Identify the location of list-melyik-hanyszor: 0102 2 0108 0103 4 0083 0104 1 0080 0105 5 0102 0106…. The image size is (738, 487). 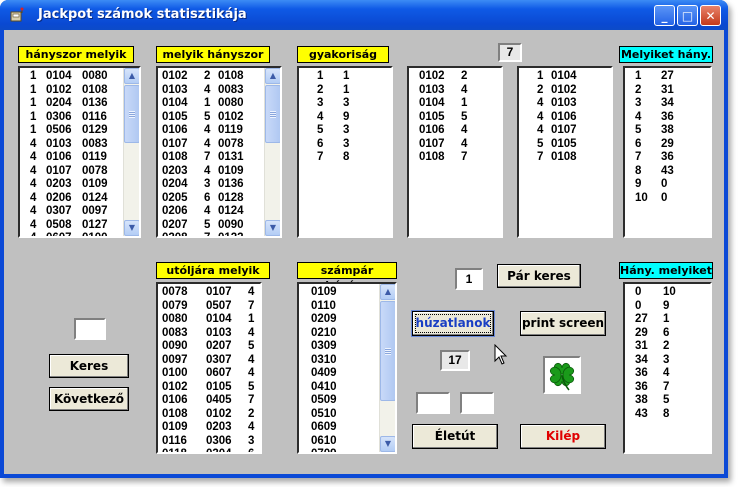
(219, 152).